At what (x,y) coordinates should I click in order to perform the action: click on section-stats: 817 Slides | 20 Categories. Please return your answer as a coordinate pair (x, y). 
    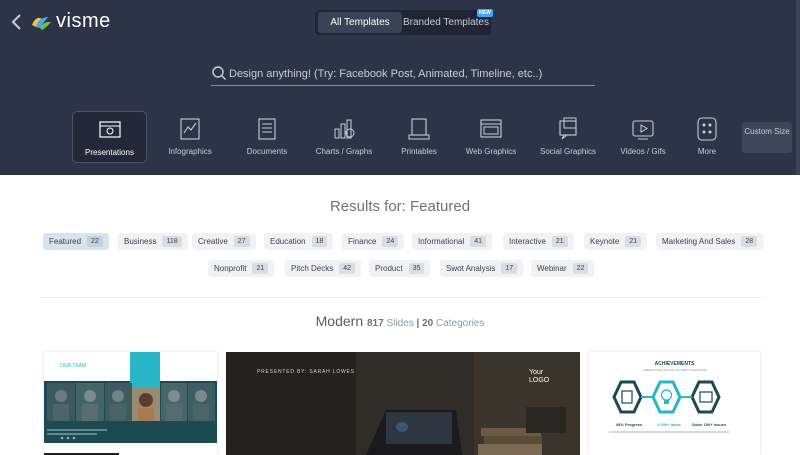
    Looking at the image, I should click on (425, 323).